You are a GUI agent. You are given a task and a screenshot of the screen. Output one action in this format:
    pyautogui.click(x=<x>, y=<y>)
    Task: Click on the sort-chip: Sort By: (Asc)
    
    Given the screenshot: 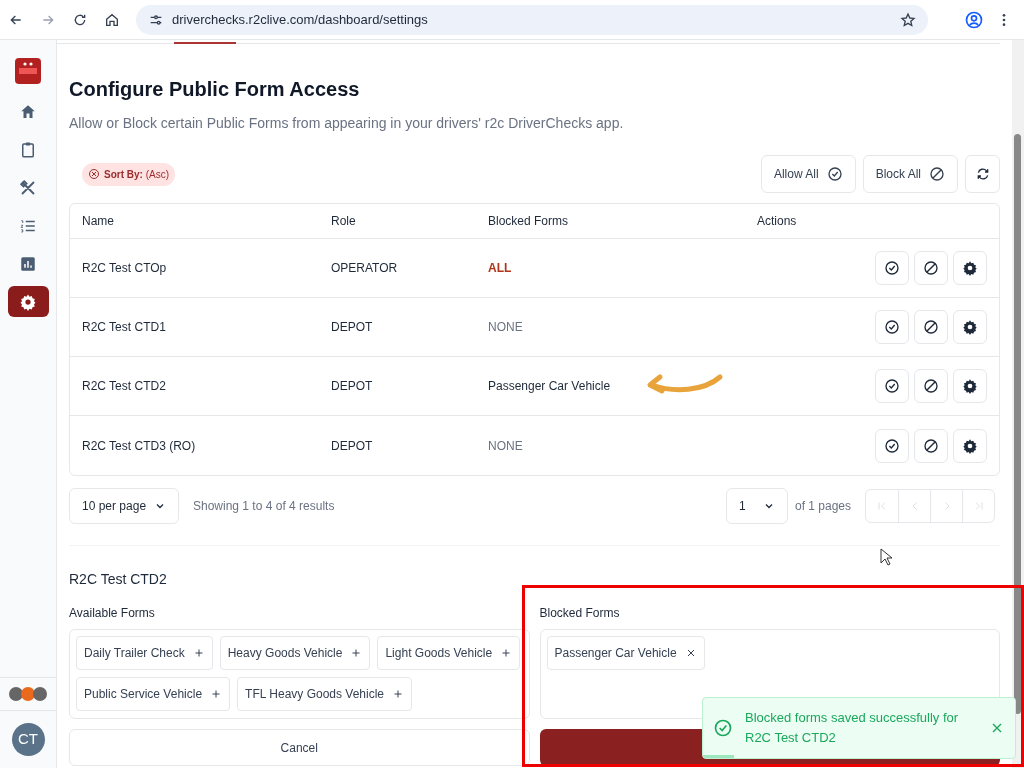 What is the action you would take?
    pyautogui.click(x=128, y=174)
    